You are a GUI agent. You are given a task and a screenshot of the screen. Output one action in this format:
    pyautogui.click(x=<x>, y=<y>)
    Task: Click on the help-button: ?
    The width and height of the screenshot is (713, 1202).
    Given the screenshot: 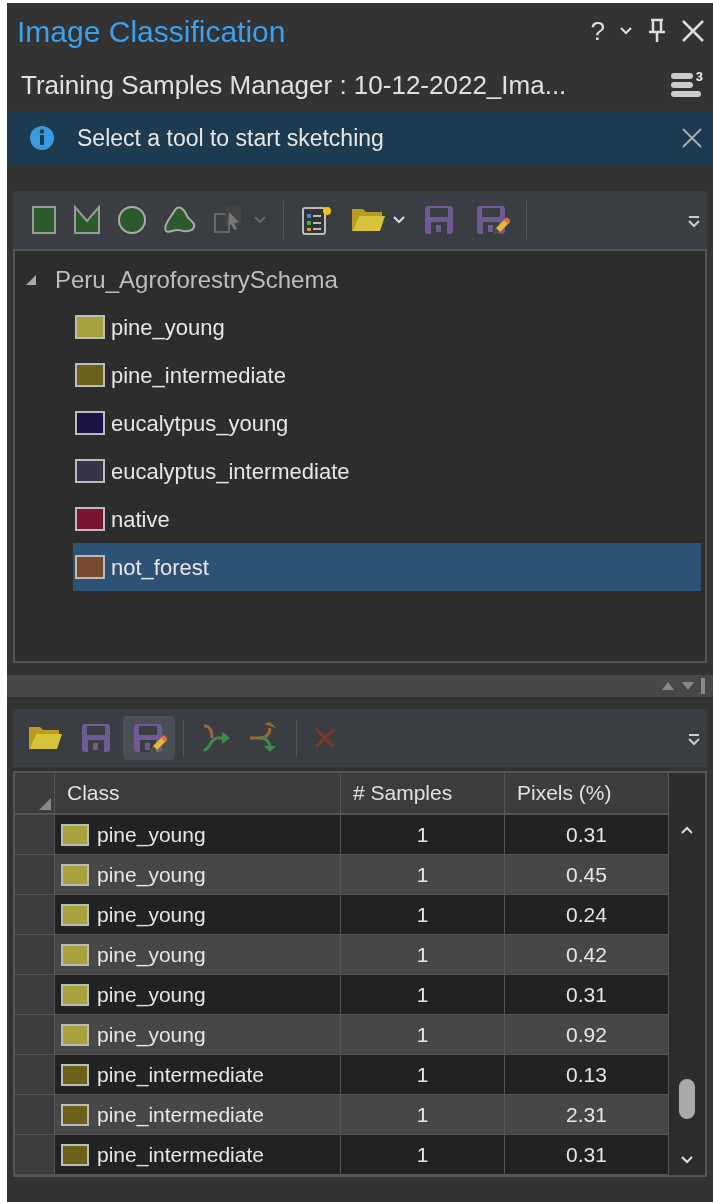 What is the action you would take?
    pyautogui.click(x=597, y=31)
    